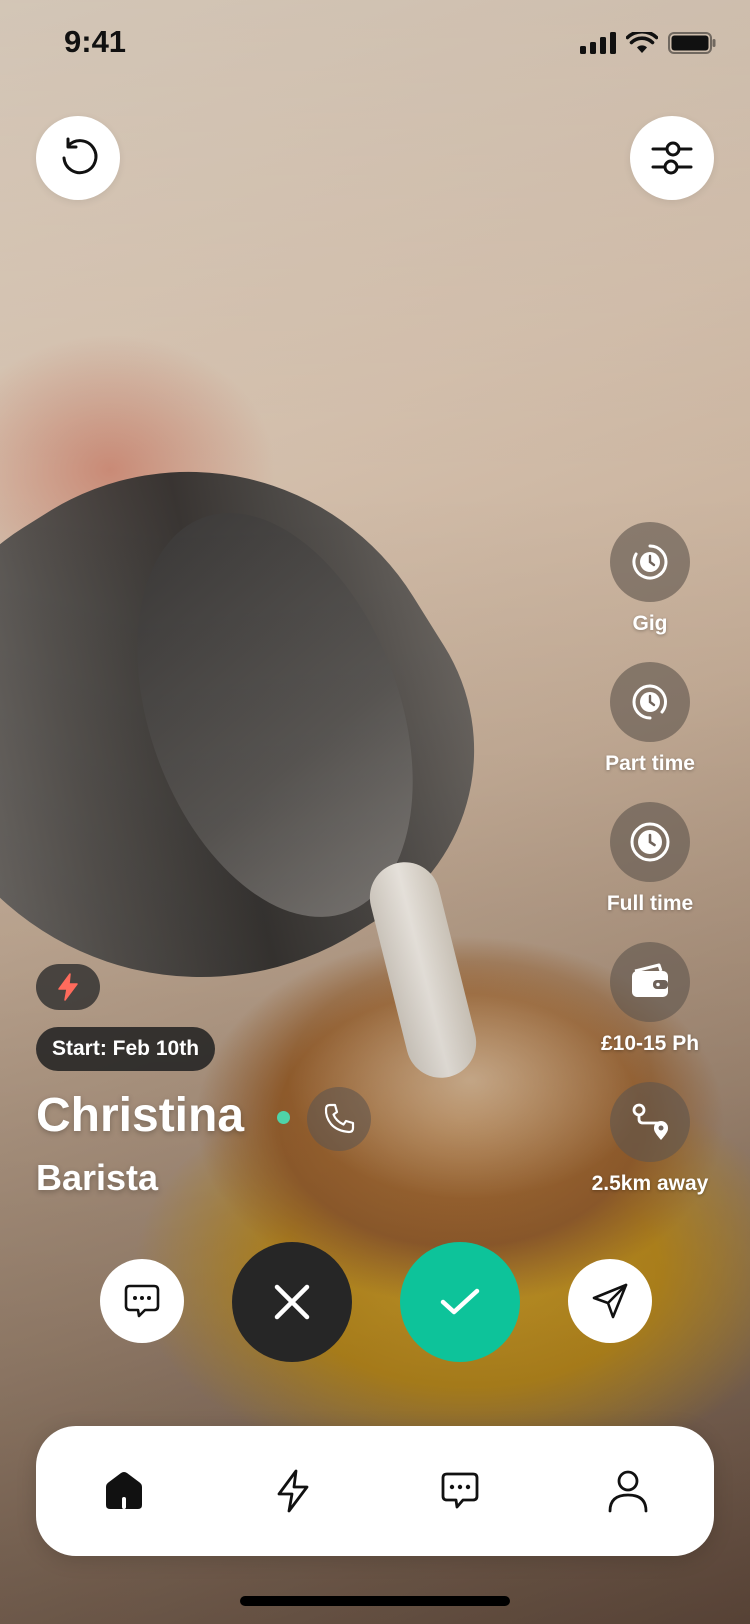  I want to click on job-type-label: Full time, so click(650, 903).